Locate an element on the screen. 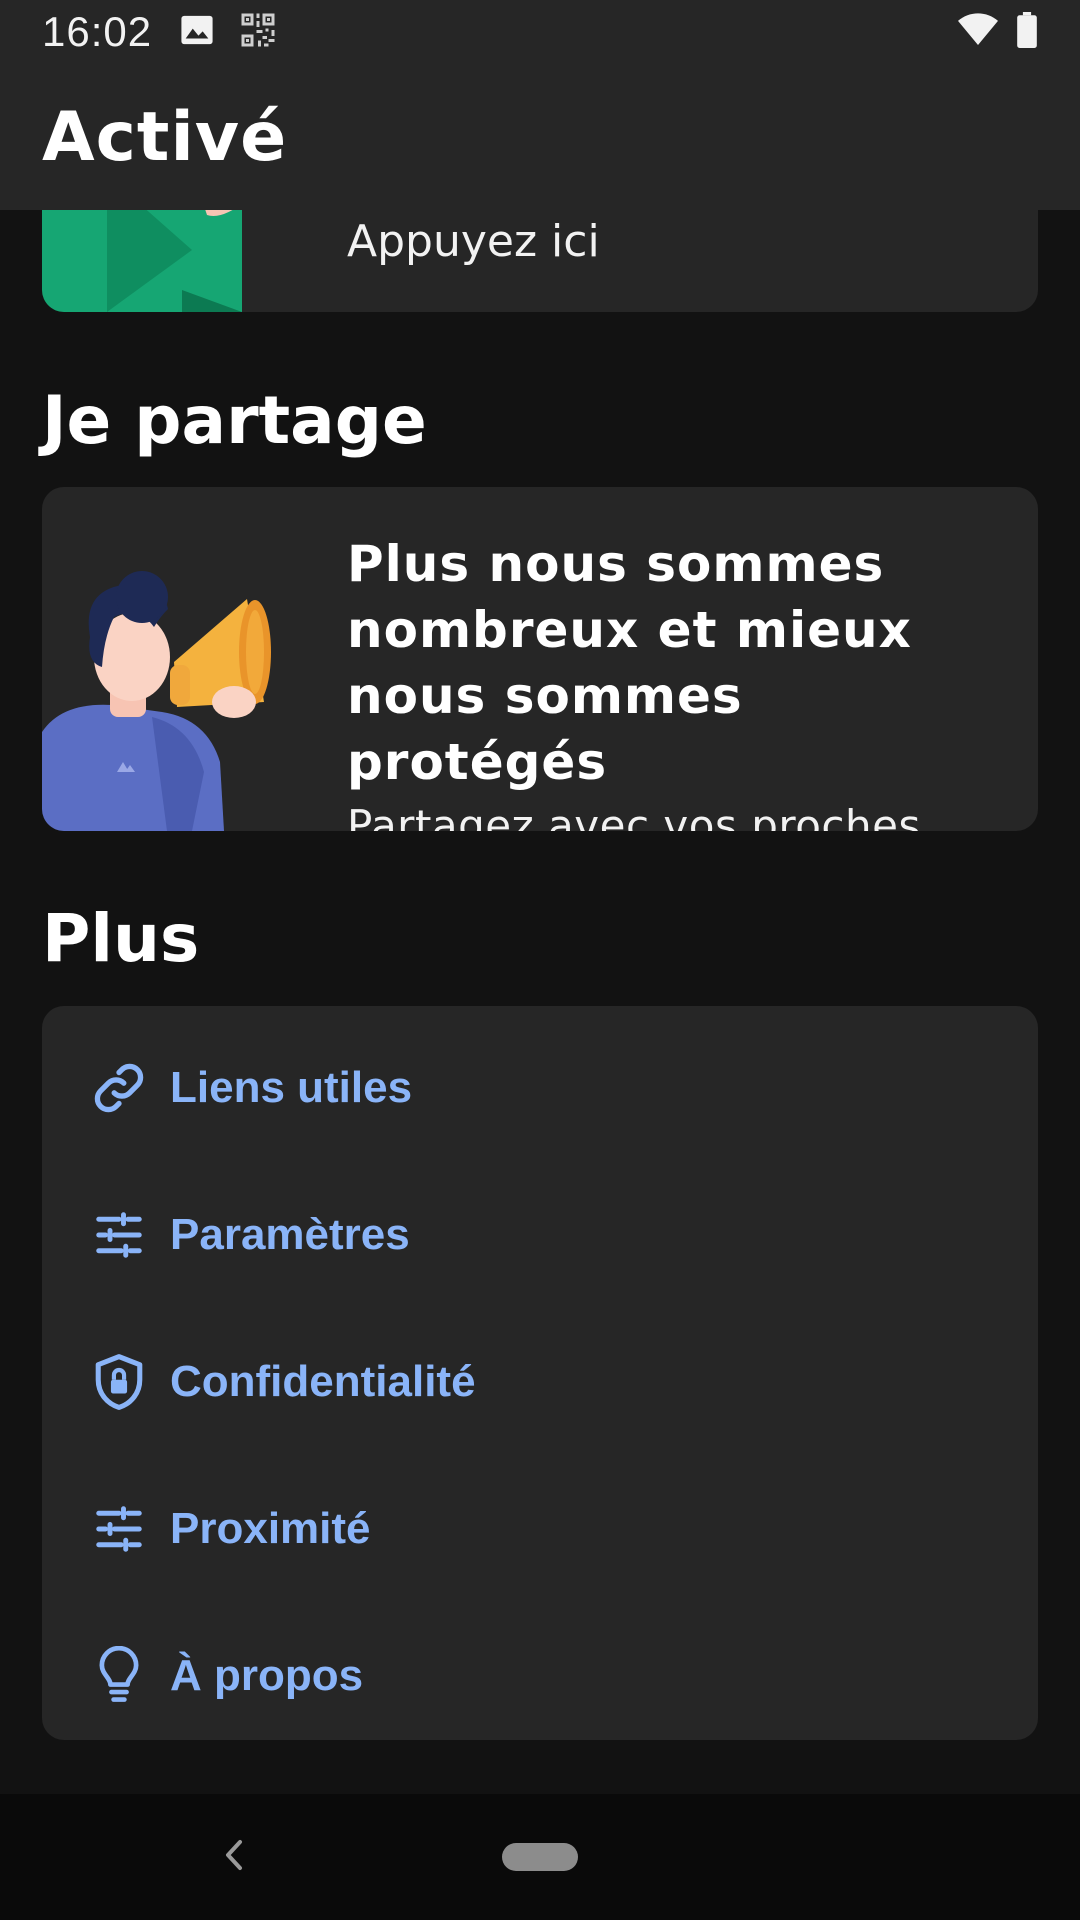  status-bar: 16:02 is located at coordinates (540, 32).